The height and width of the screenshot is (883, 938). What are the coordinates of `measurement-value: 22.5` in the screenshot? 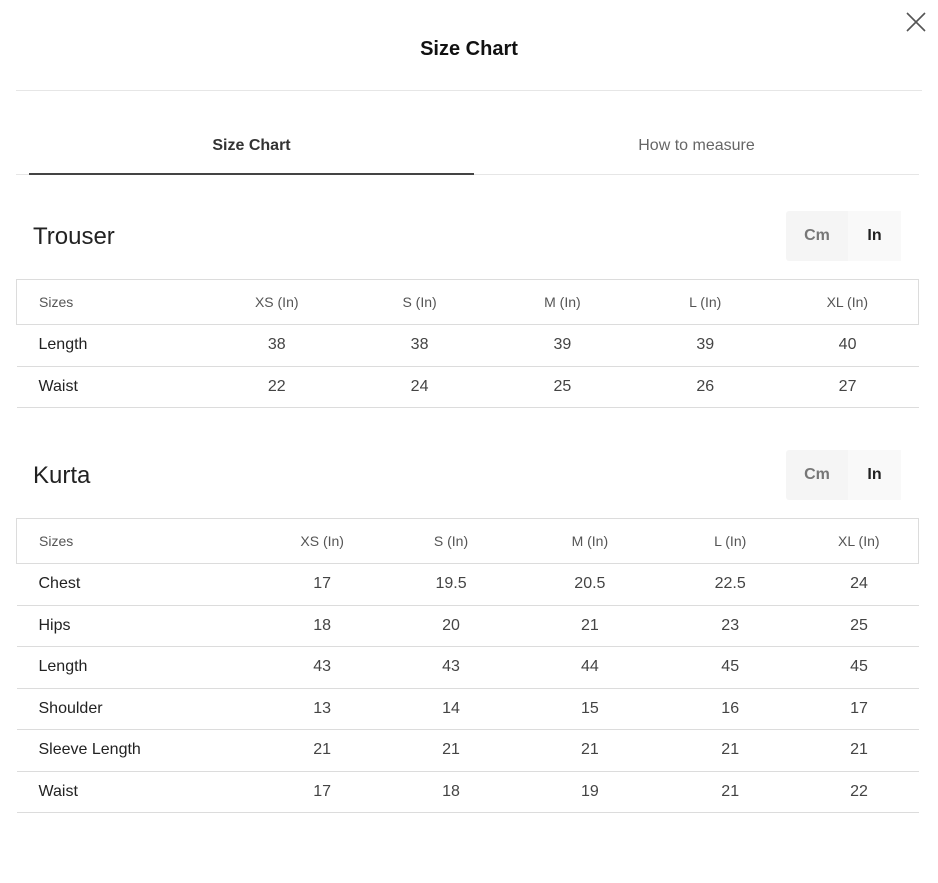 It's located at (730, 584).